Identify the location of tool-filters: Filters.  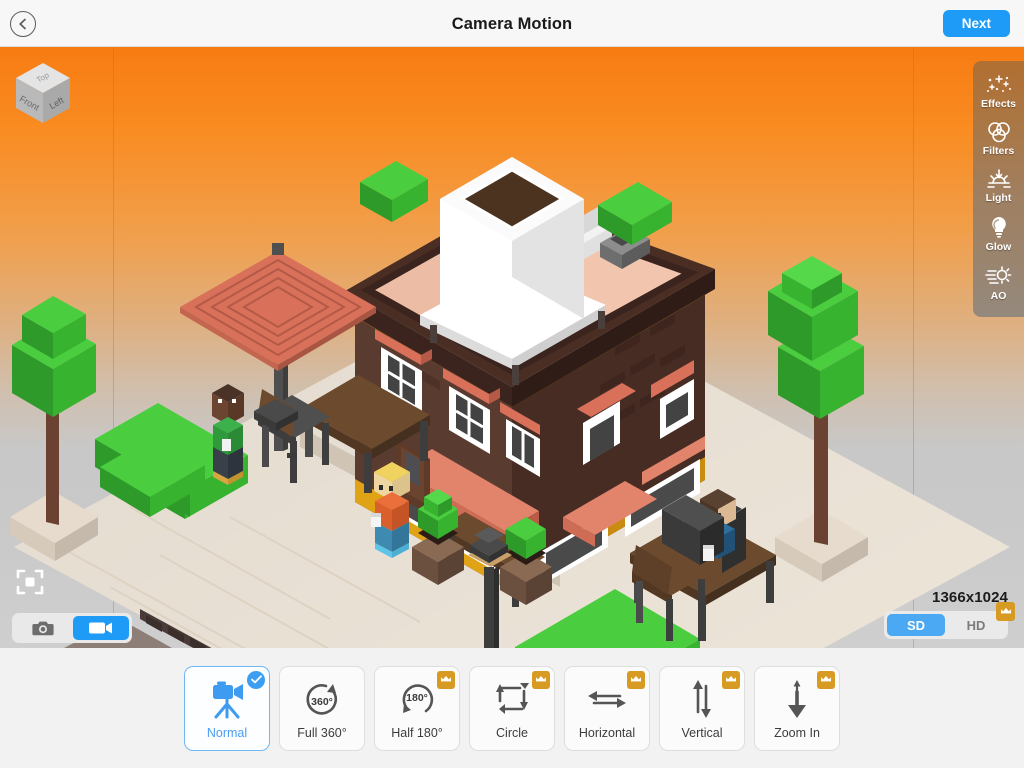
(998, 139).